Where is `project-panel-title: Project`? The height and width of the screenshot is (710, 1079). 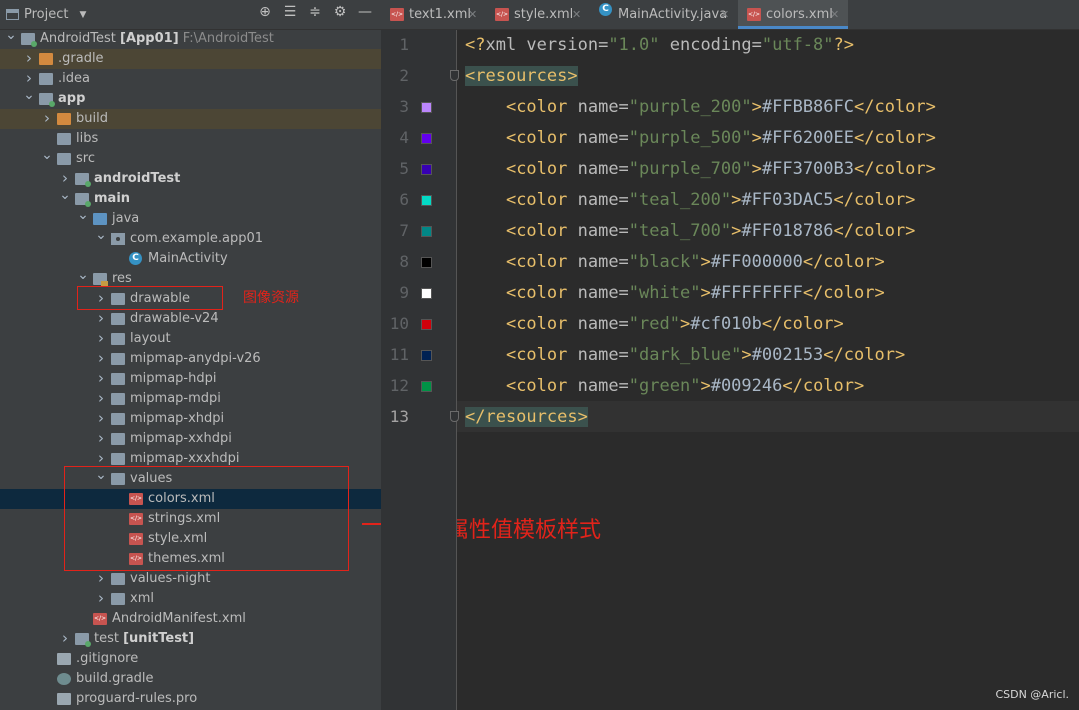
project-panel-title: Project is located at coordinates (46, 14).